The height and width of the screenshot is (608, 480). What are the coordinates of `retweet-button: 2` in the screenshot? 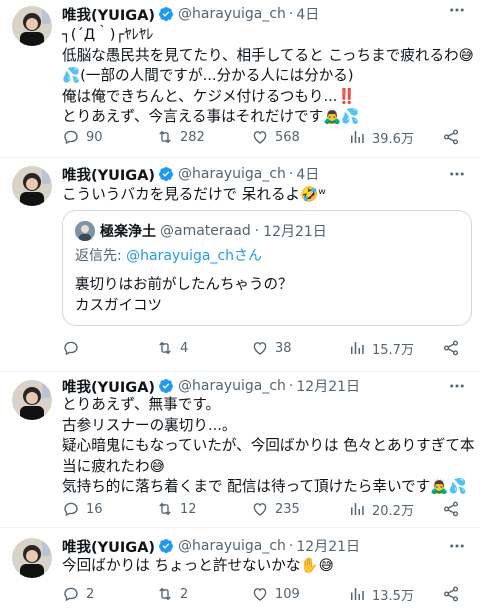 It's located at (172, 594).